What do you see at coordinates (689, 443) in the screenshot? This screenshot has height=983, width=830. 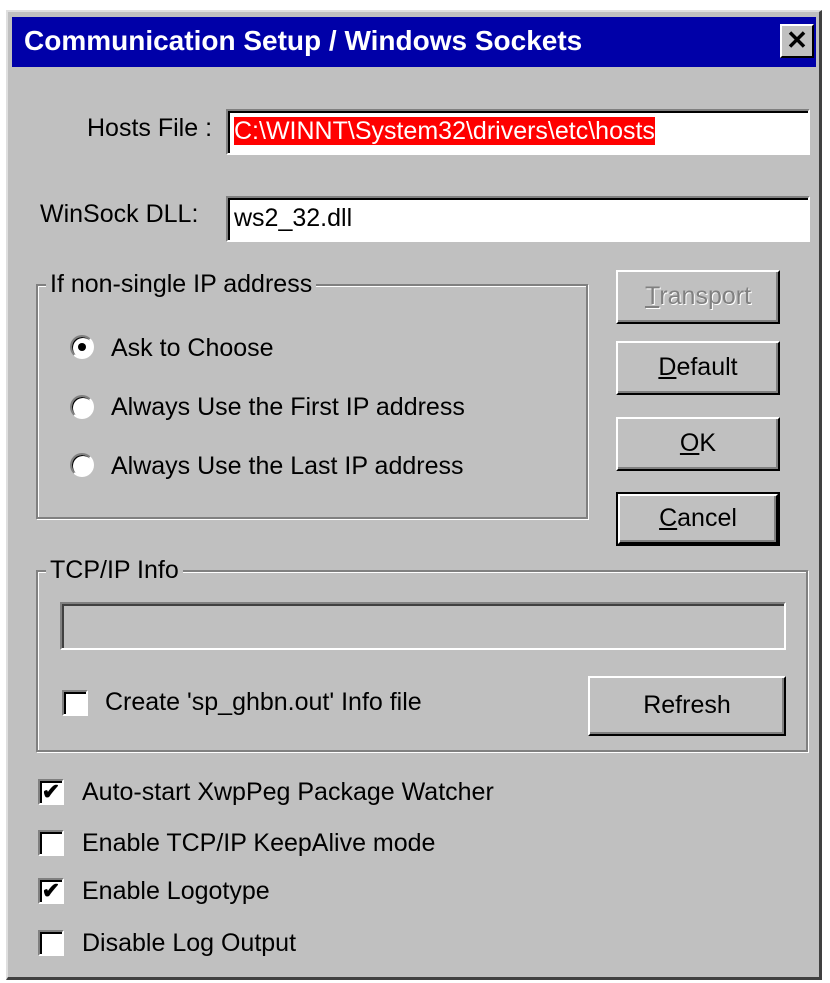 I see `ok-accelerator: O` at bounding box center [689, 443].